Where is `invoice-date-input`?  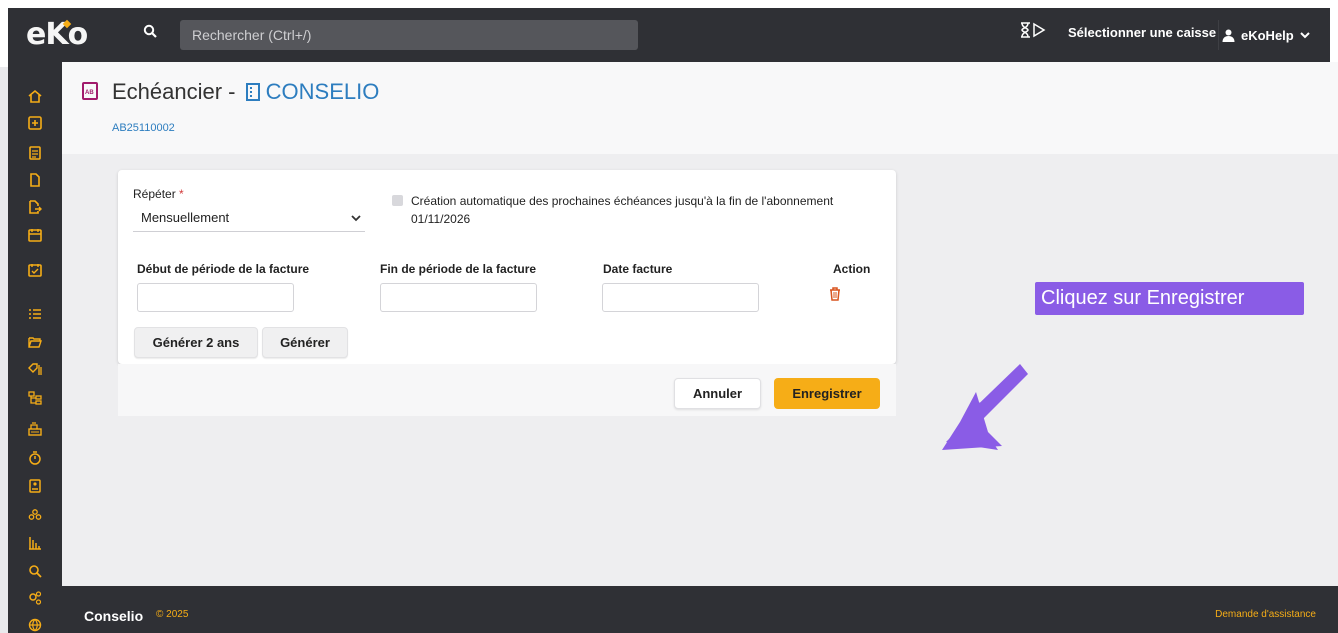 invoice-date-input is located at coordinates (680, 297).